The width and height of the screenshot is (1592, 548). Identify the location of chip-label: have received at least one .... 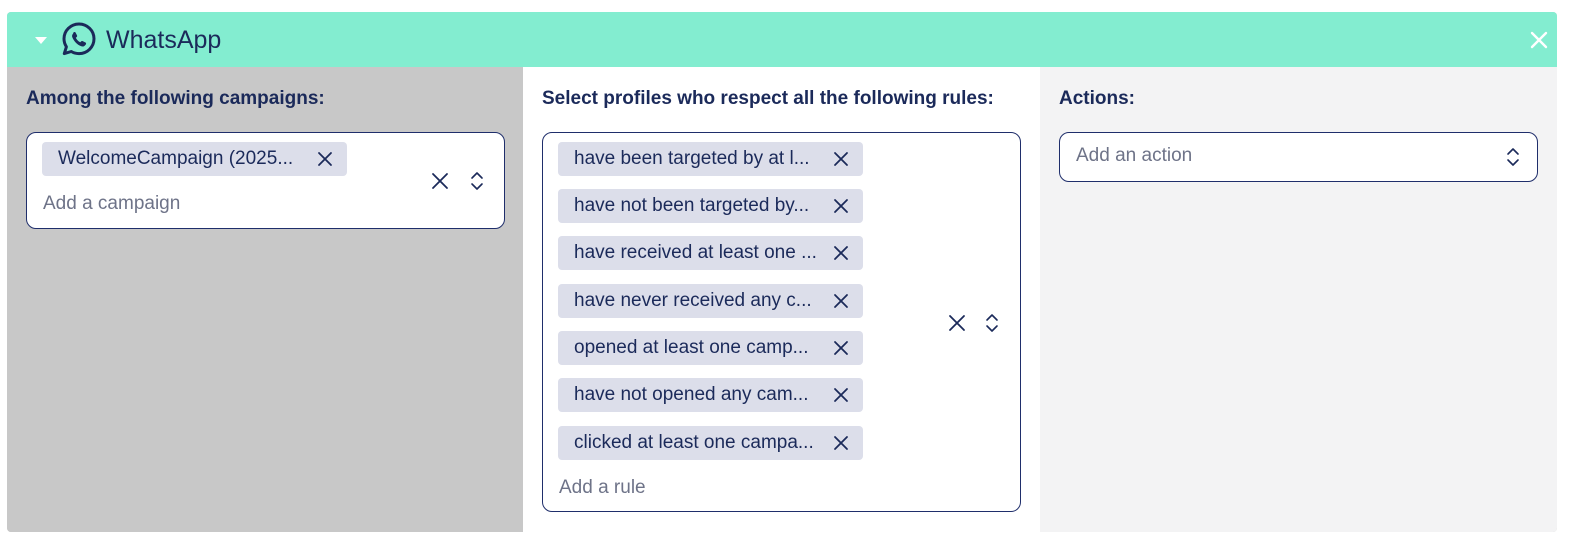
(695, 252).